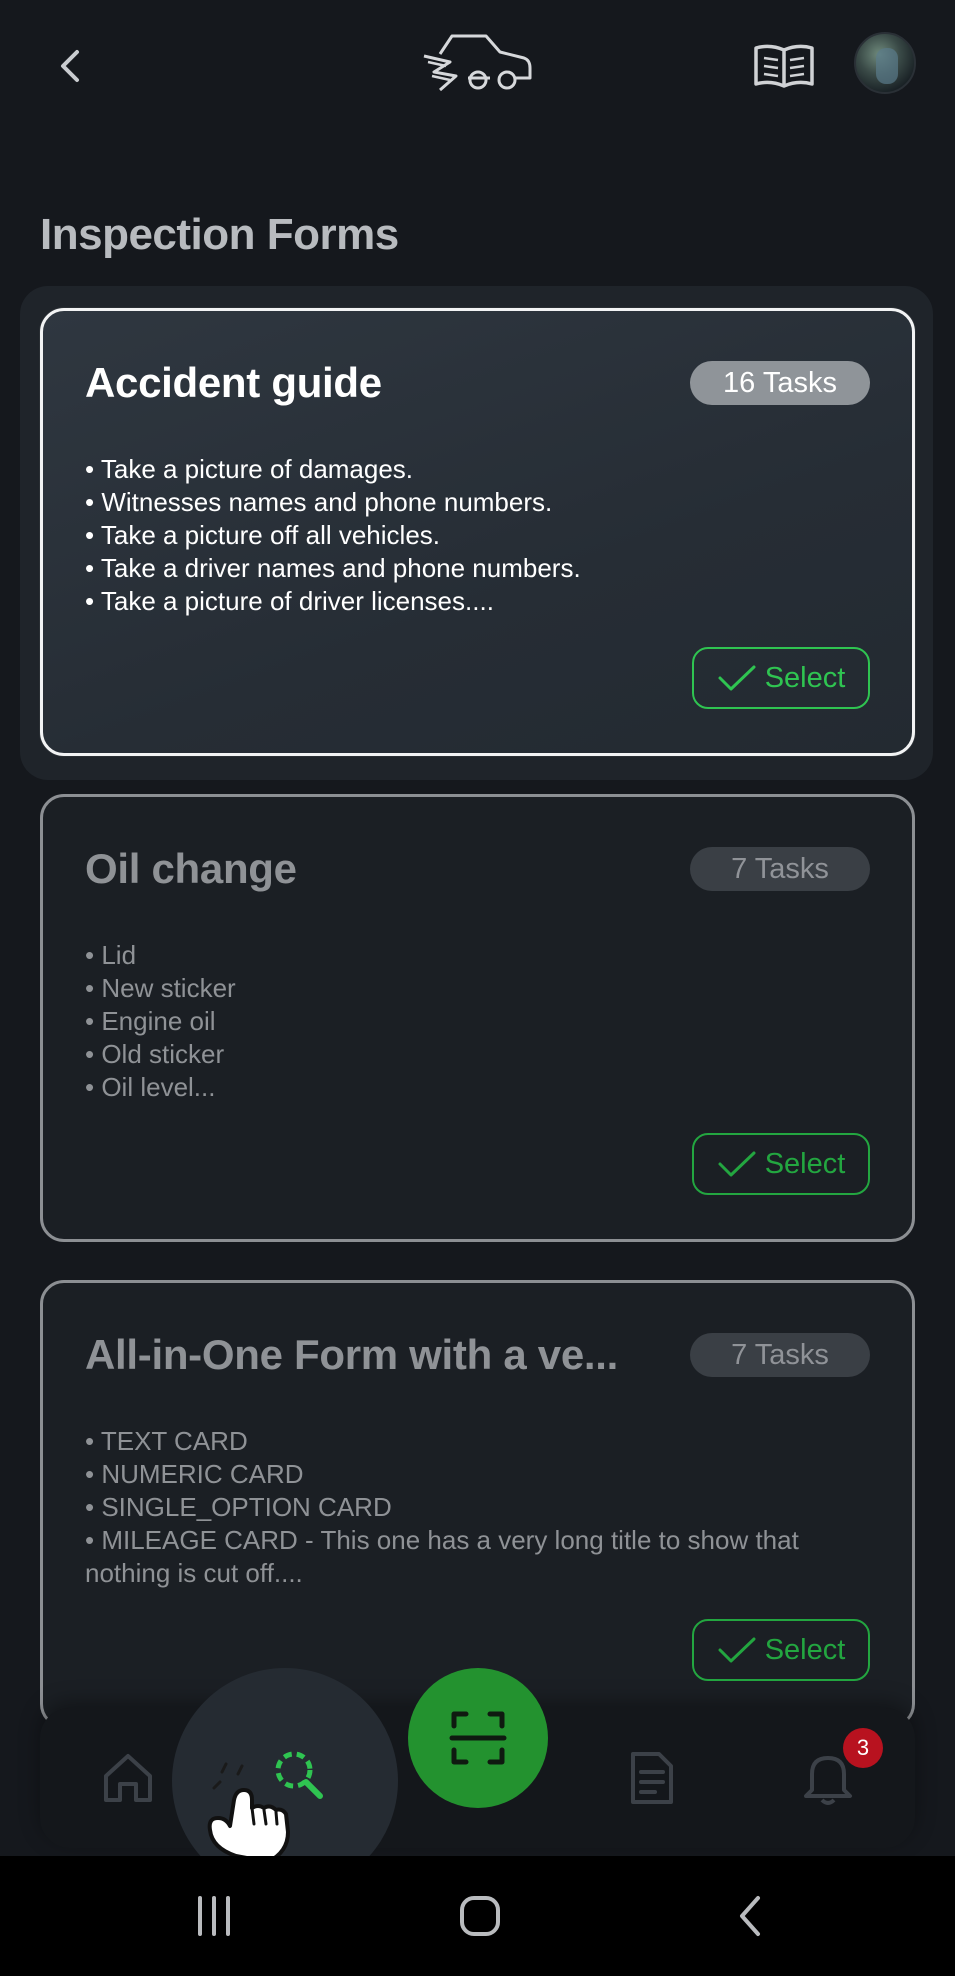 The image size is (955, 1976). What do you see at coordinates (233, 382) in the screenshot?
I see `form-card-title: Accident guide` at bounding box center [233, 382].